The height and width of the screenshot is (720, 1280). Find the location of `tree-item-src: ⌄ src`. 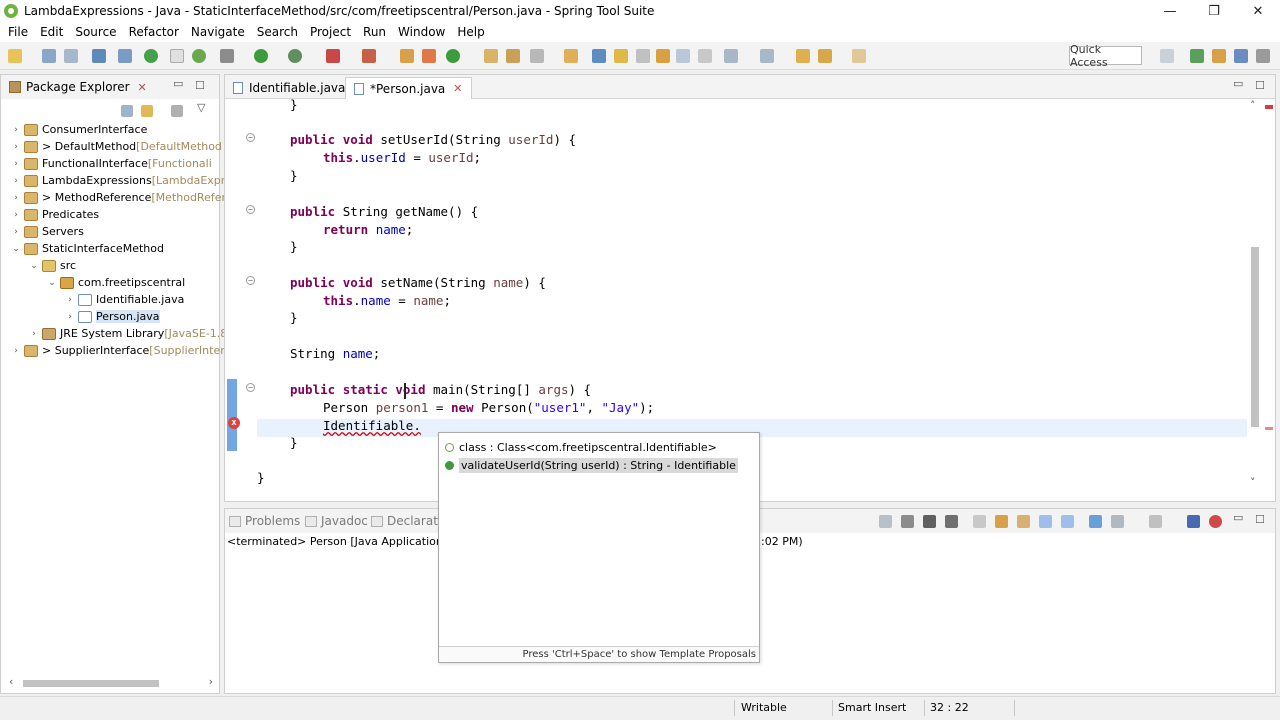

tree-item-src: ⌄ src is located at coordinates (52, 265).